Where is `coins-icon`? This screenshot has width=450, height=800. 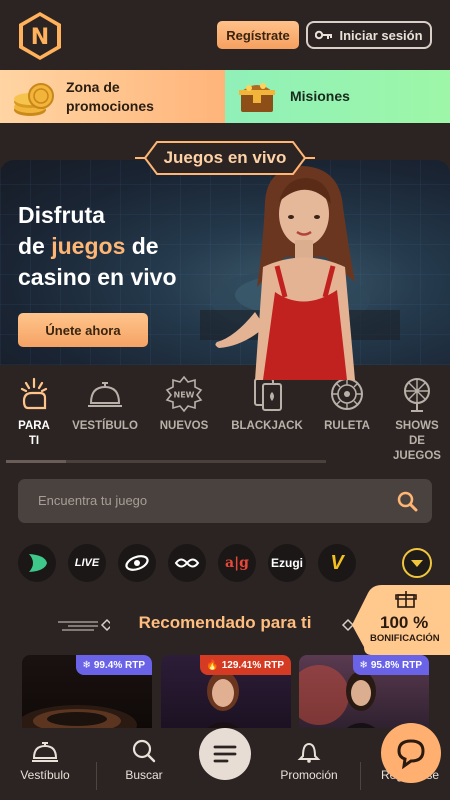
coins-icon is located at coordinates (34, 99).